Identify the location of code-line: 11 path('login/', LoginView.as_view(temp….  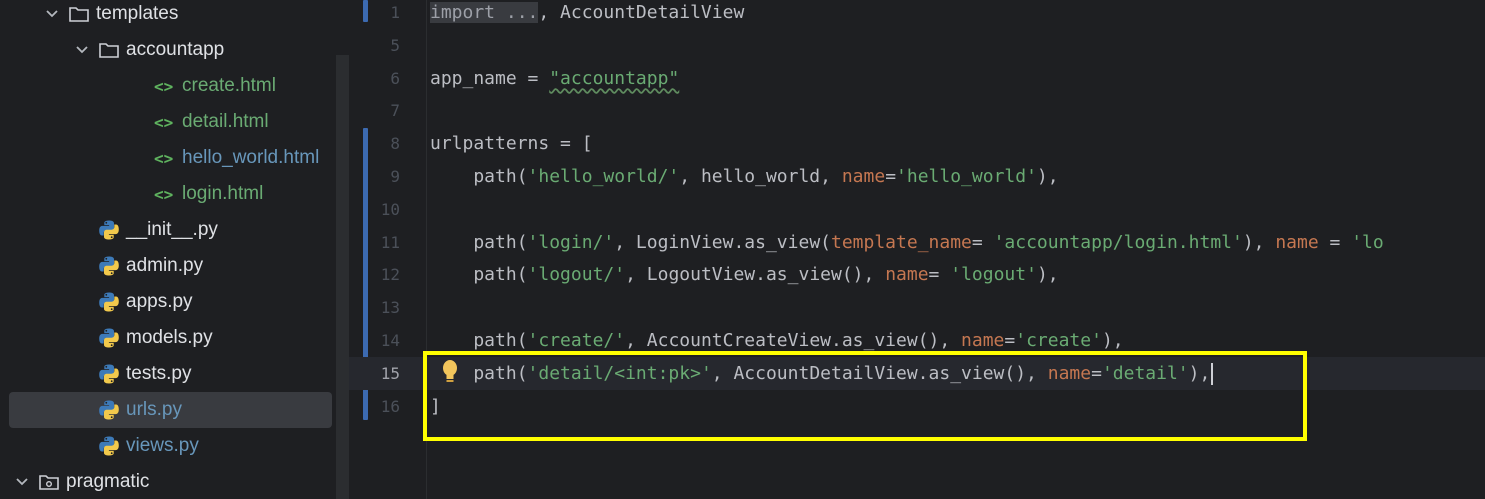
(917, 242).